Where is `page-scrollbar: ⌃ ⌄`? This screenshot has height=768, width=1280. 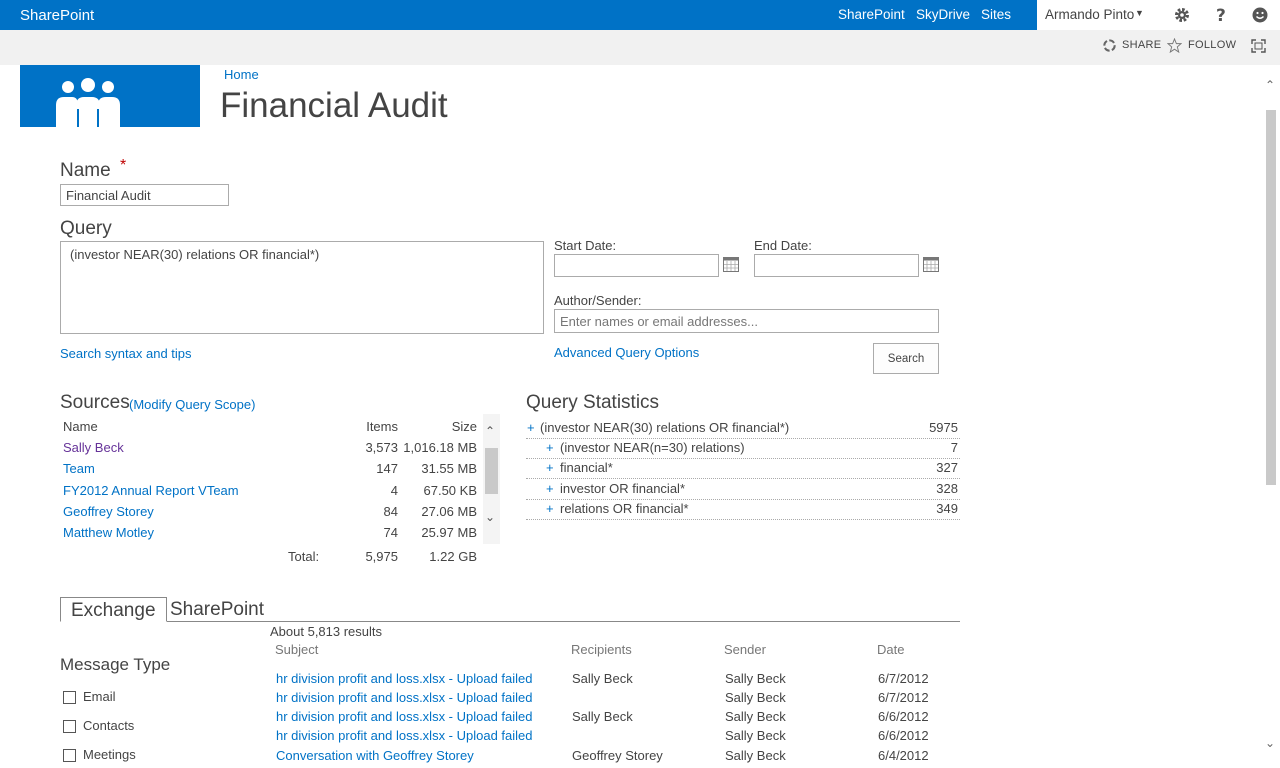 page-scrollbar: ⌃ ⌄ is located at coordinates (1271, 415).